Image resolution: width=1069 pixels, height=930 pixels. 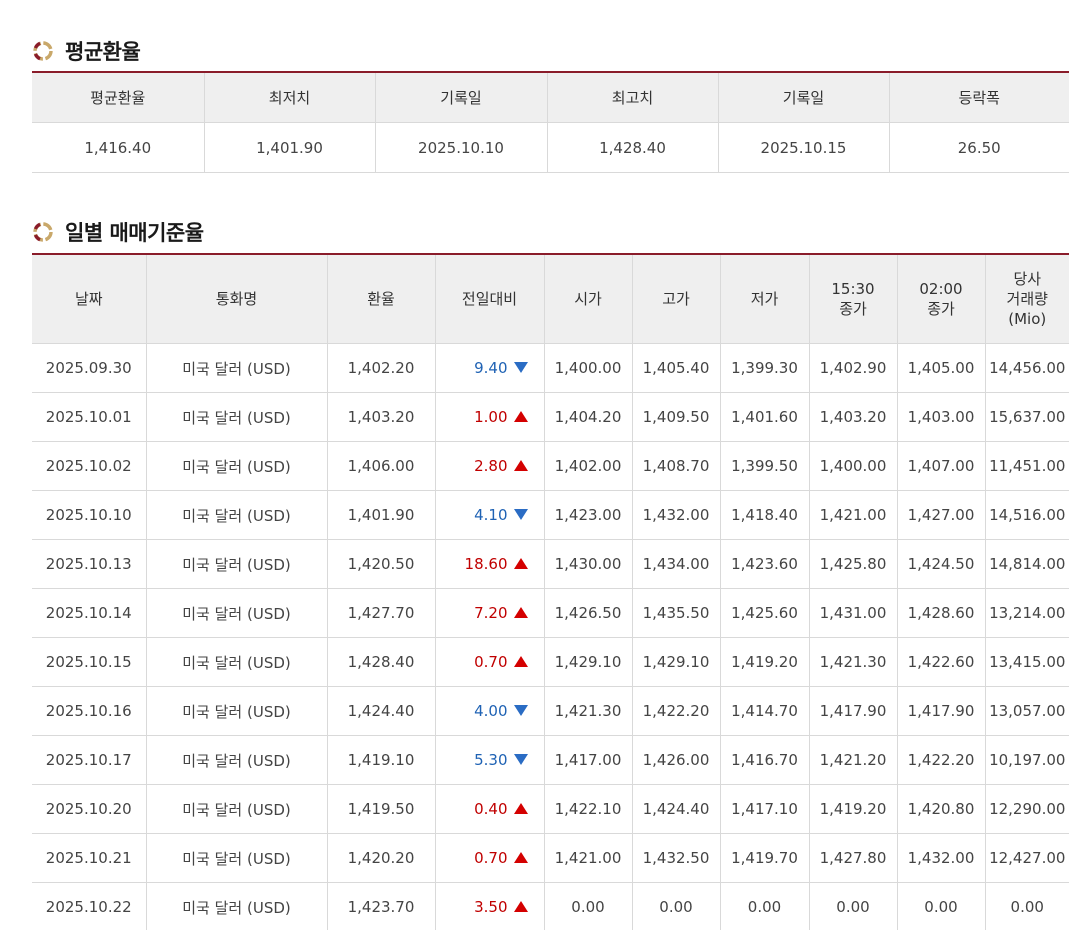 What do you see at coordinates (676, 515) in the screenshot?
I see `high-cell: 1,432.00` at bounding box center [676, 515].